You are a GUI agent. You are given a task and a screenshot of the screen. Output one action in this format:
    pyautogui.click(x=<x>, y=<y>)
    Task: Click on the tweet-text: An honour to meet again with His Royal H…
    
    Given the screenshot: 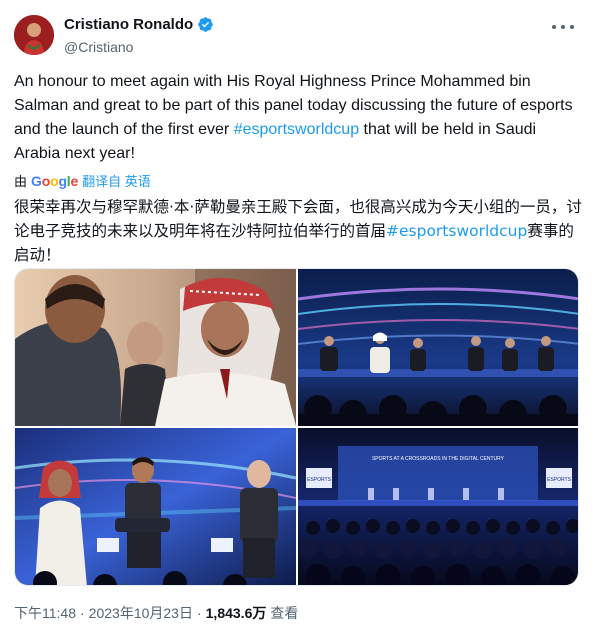 What is the action you would take?
    pyautogui.click(x=298, y=118)
    